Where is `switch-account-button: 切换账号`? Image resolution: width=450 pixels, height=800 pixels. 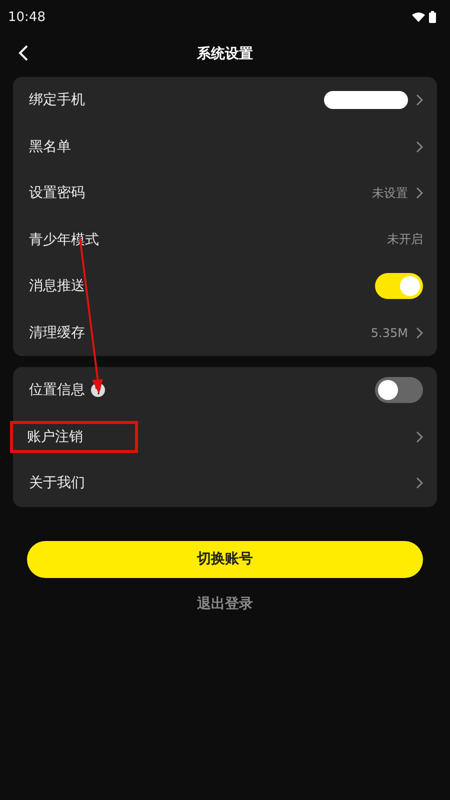
switch-account-button: 切换账号 is located at coordinates (225, 559).